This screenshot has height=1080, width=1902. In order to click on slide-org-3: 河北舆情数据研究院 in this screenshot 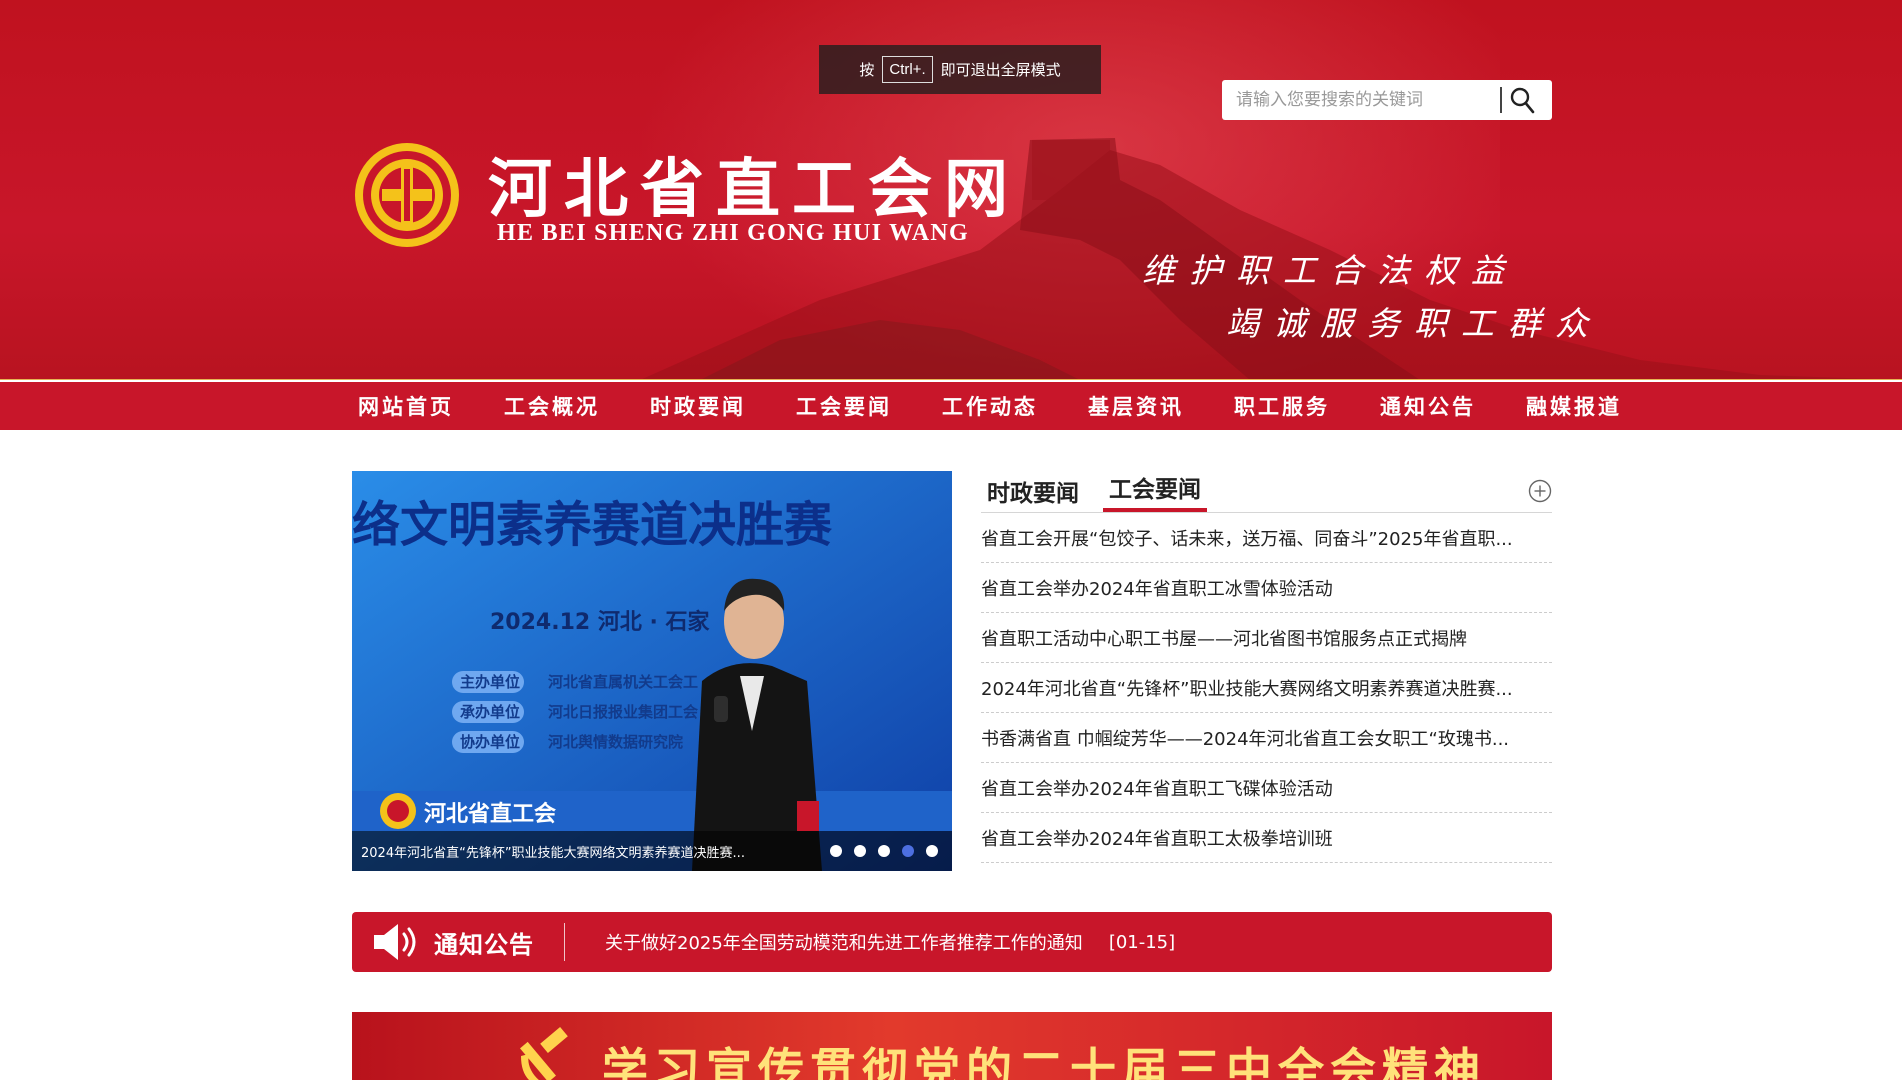, I will do `click(615, 742)`.